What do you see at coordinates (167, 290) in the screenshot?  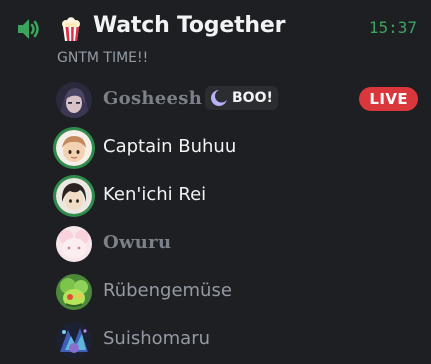 I see `member-name: Rübengemüse` at bounding box center [167, 290].